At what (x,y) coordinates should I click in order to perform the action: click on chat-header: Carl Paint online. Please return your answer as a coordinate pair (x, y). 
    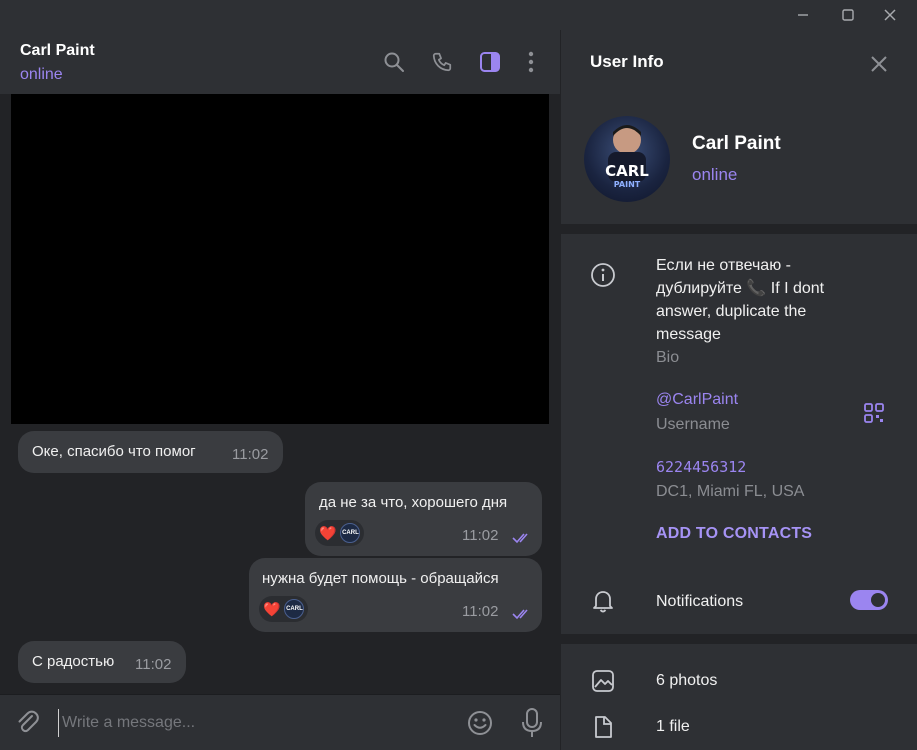
    Looking at the image, I should click on (280, 62).